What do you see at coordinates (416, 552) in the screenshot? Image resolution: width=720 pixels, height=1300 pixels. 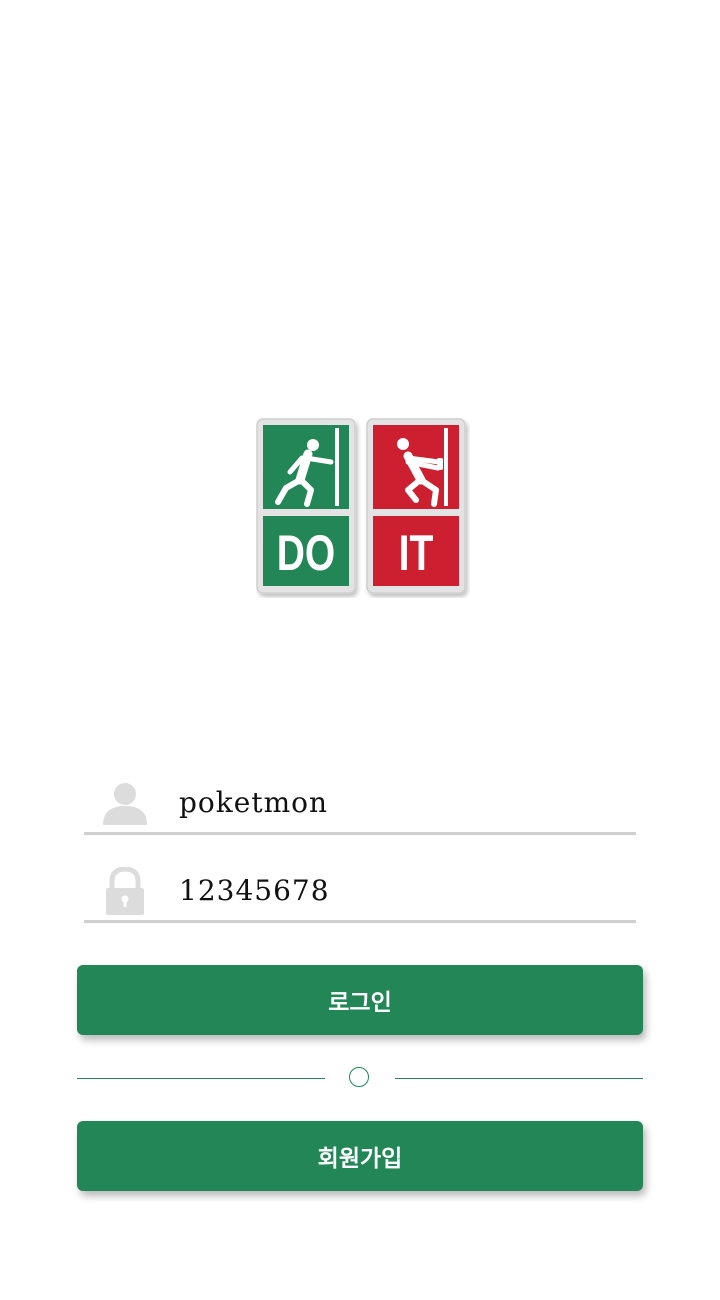 I see `logo-it-text: IT` at bounding box center [416, 552].